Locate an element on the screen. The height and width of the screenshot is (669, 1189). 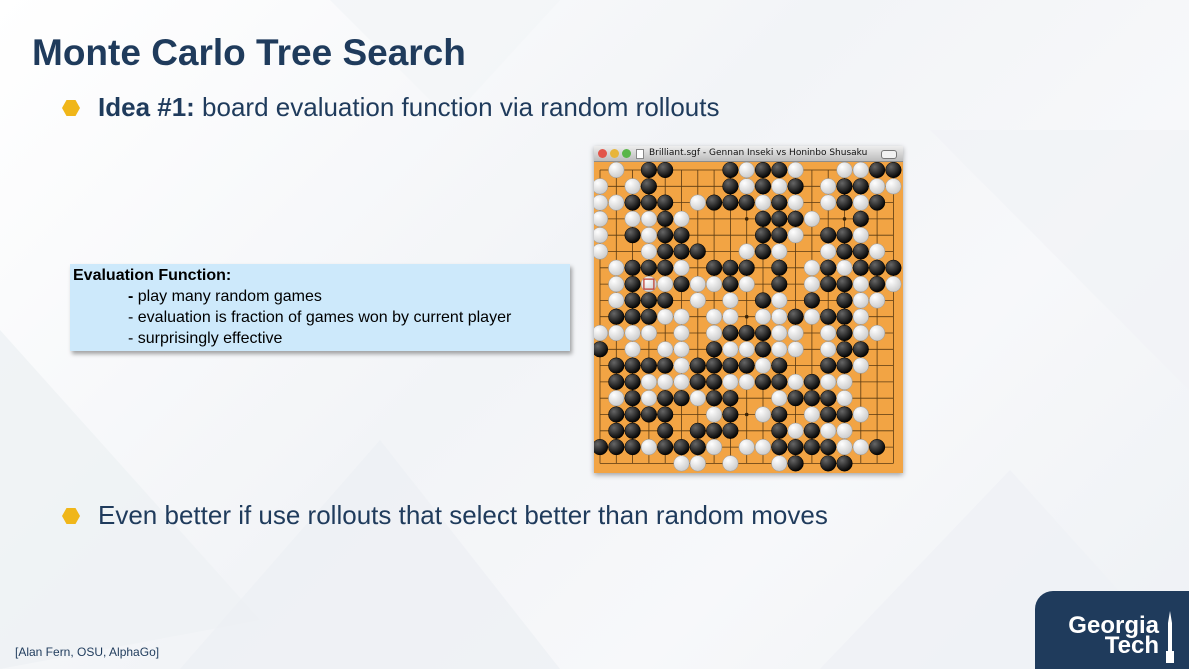
go-board-canvas is located at coordinates (747, 317).